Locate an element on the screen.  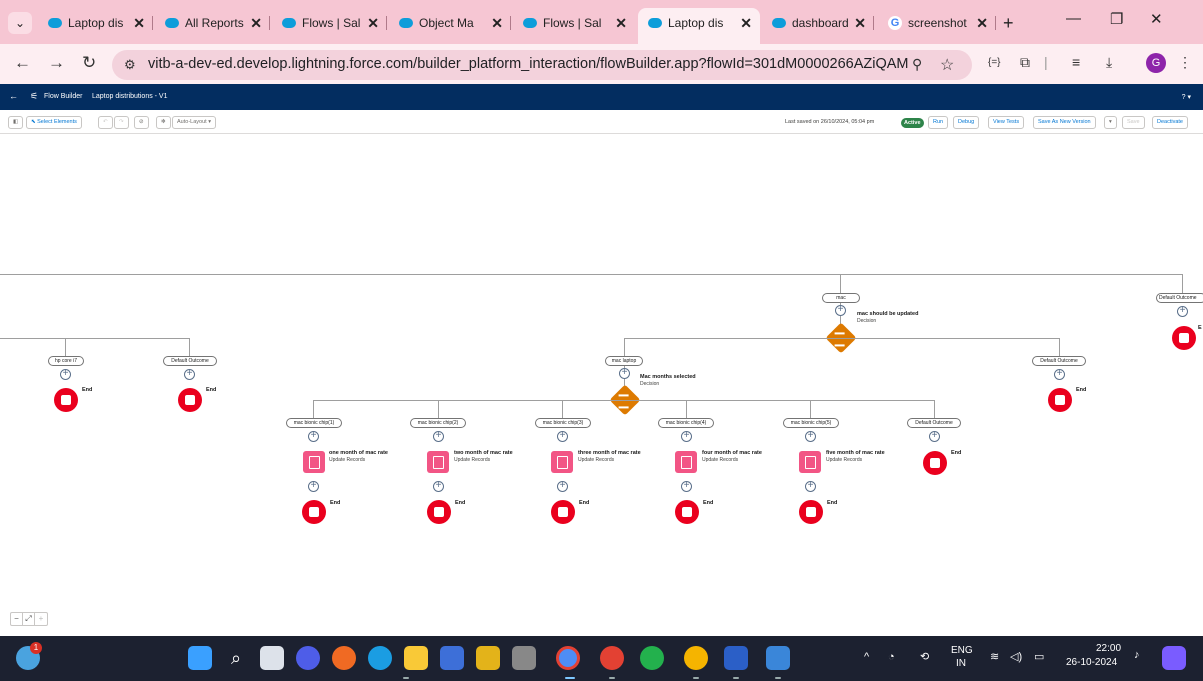
meet-icon is located at coordinates (308, 658).